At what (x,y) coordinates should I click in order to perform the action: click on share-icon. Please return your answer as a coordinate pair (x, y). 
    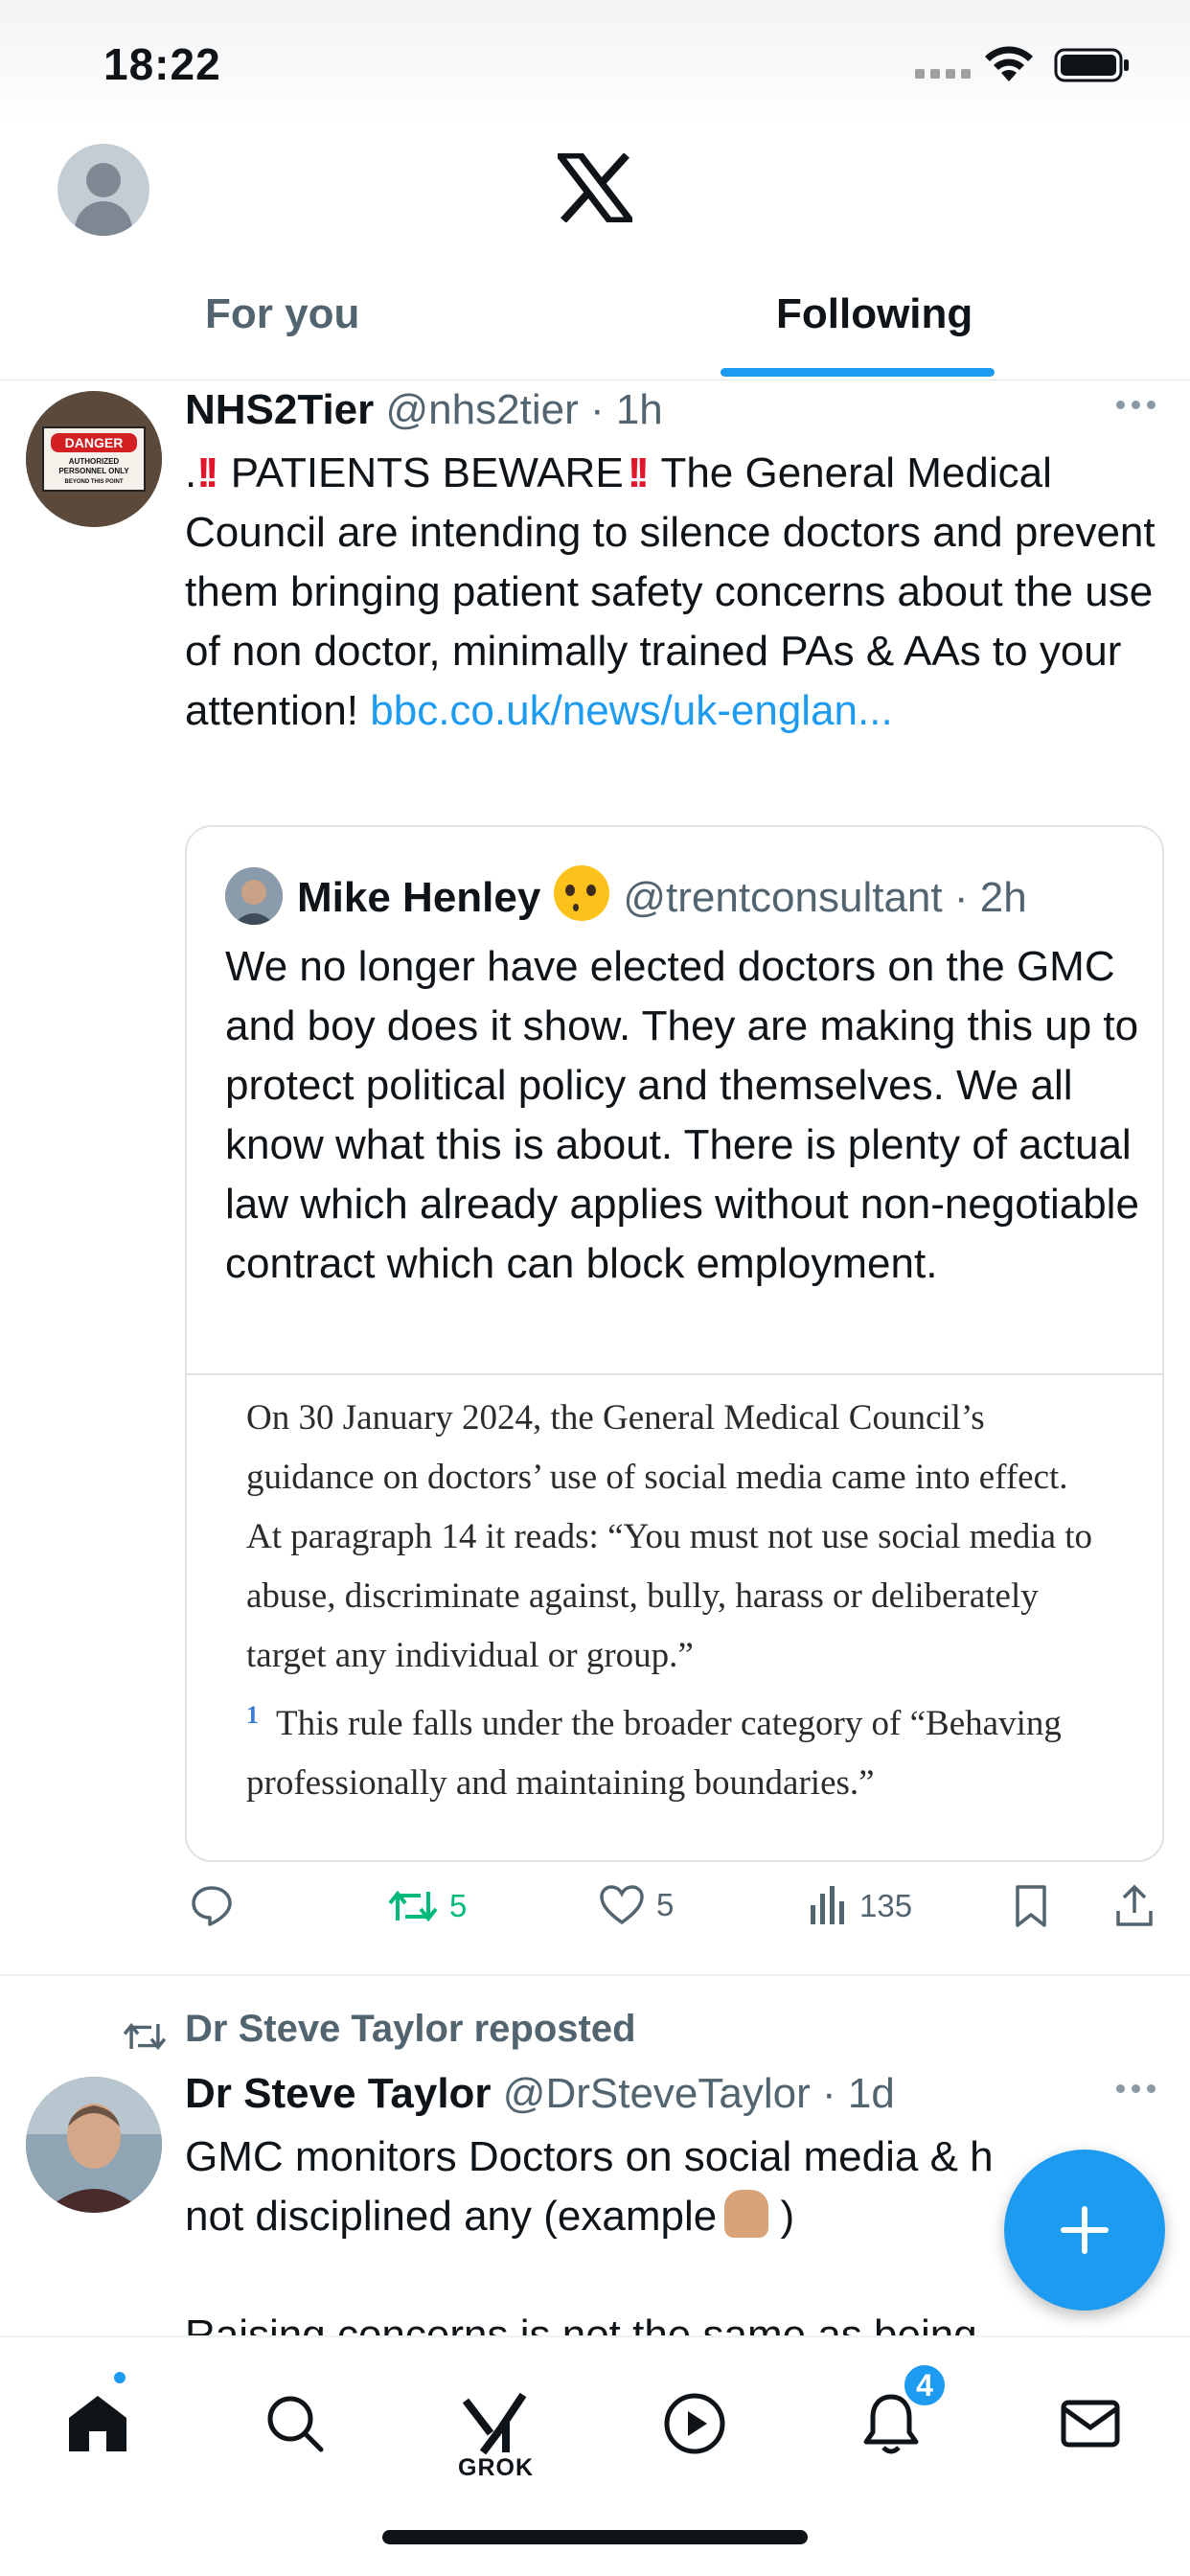
    Looking at the image, I should click on (1134, 1905).